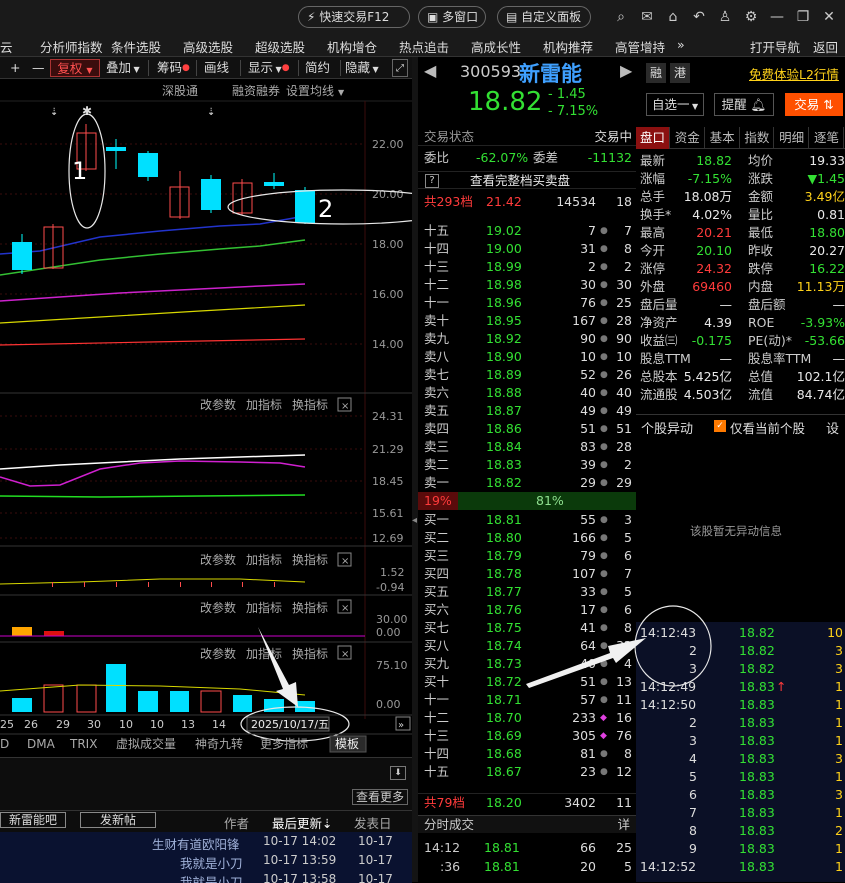  What do you see at coordinates (15, 68) in the screenshot?
I see `zoom-in-button: +` at bounding box center [15, 68].